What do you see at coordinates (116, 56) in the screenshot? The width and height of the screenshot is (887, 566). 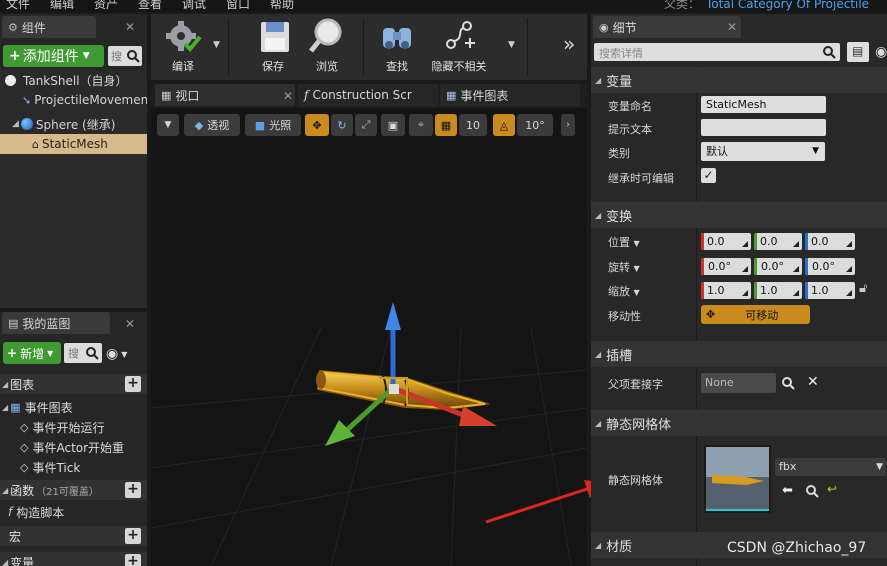 I see `component-search-input: 搜` at bounding box center [116, 56].